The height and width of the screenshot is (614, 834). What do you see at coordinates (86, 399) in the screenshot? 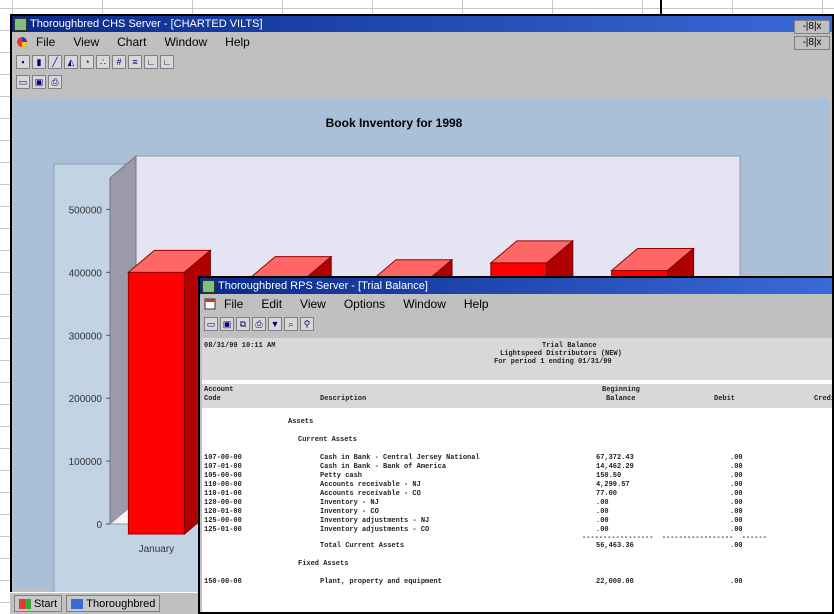
I see `y-tick-label: 200000` at bounding box center [86, 399].